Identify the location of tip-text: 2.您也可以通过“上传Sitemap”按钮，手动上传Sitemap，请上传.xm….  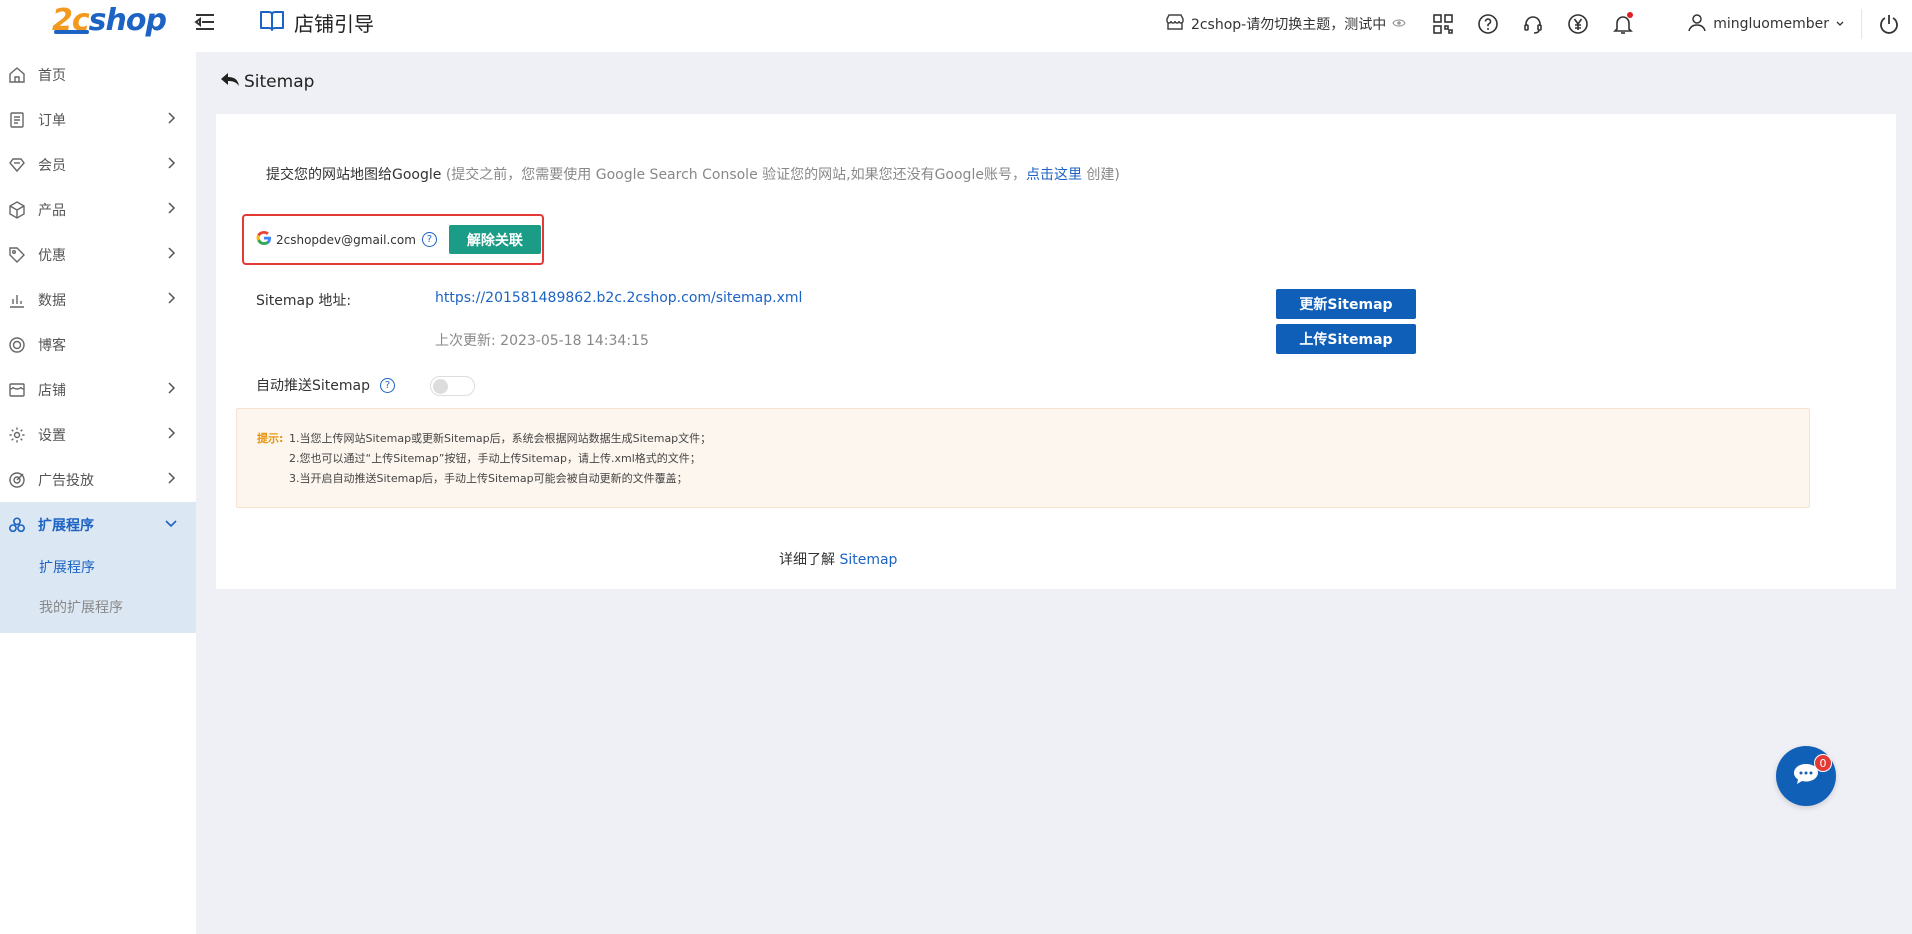
(495, 458).